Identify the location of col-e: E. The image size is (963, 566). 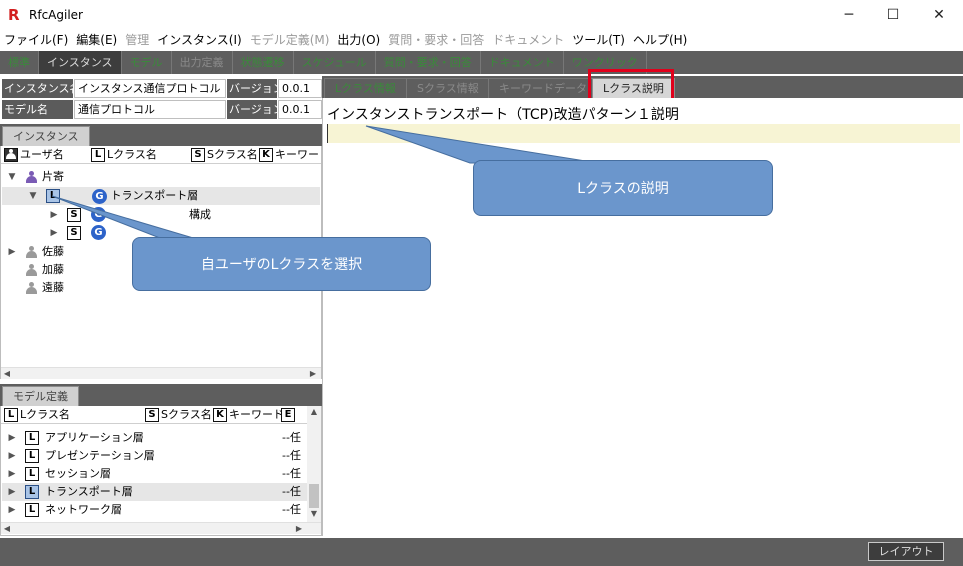
(289, 415).